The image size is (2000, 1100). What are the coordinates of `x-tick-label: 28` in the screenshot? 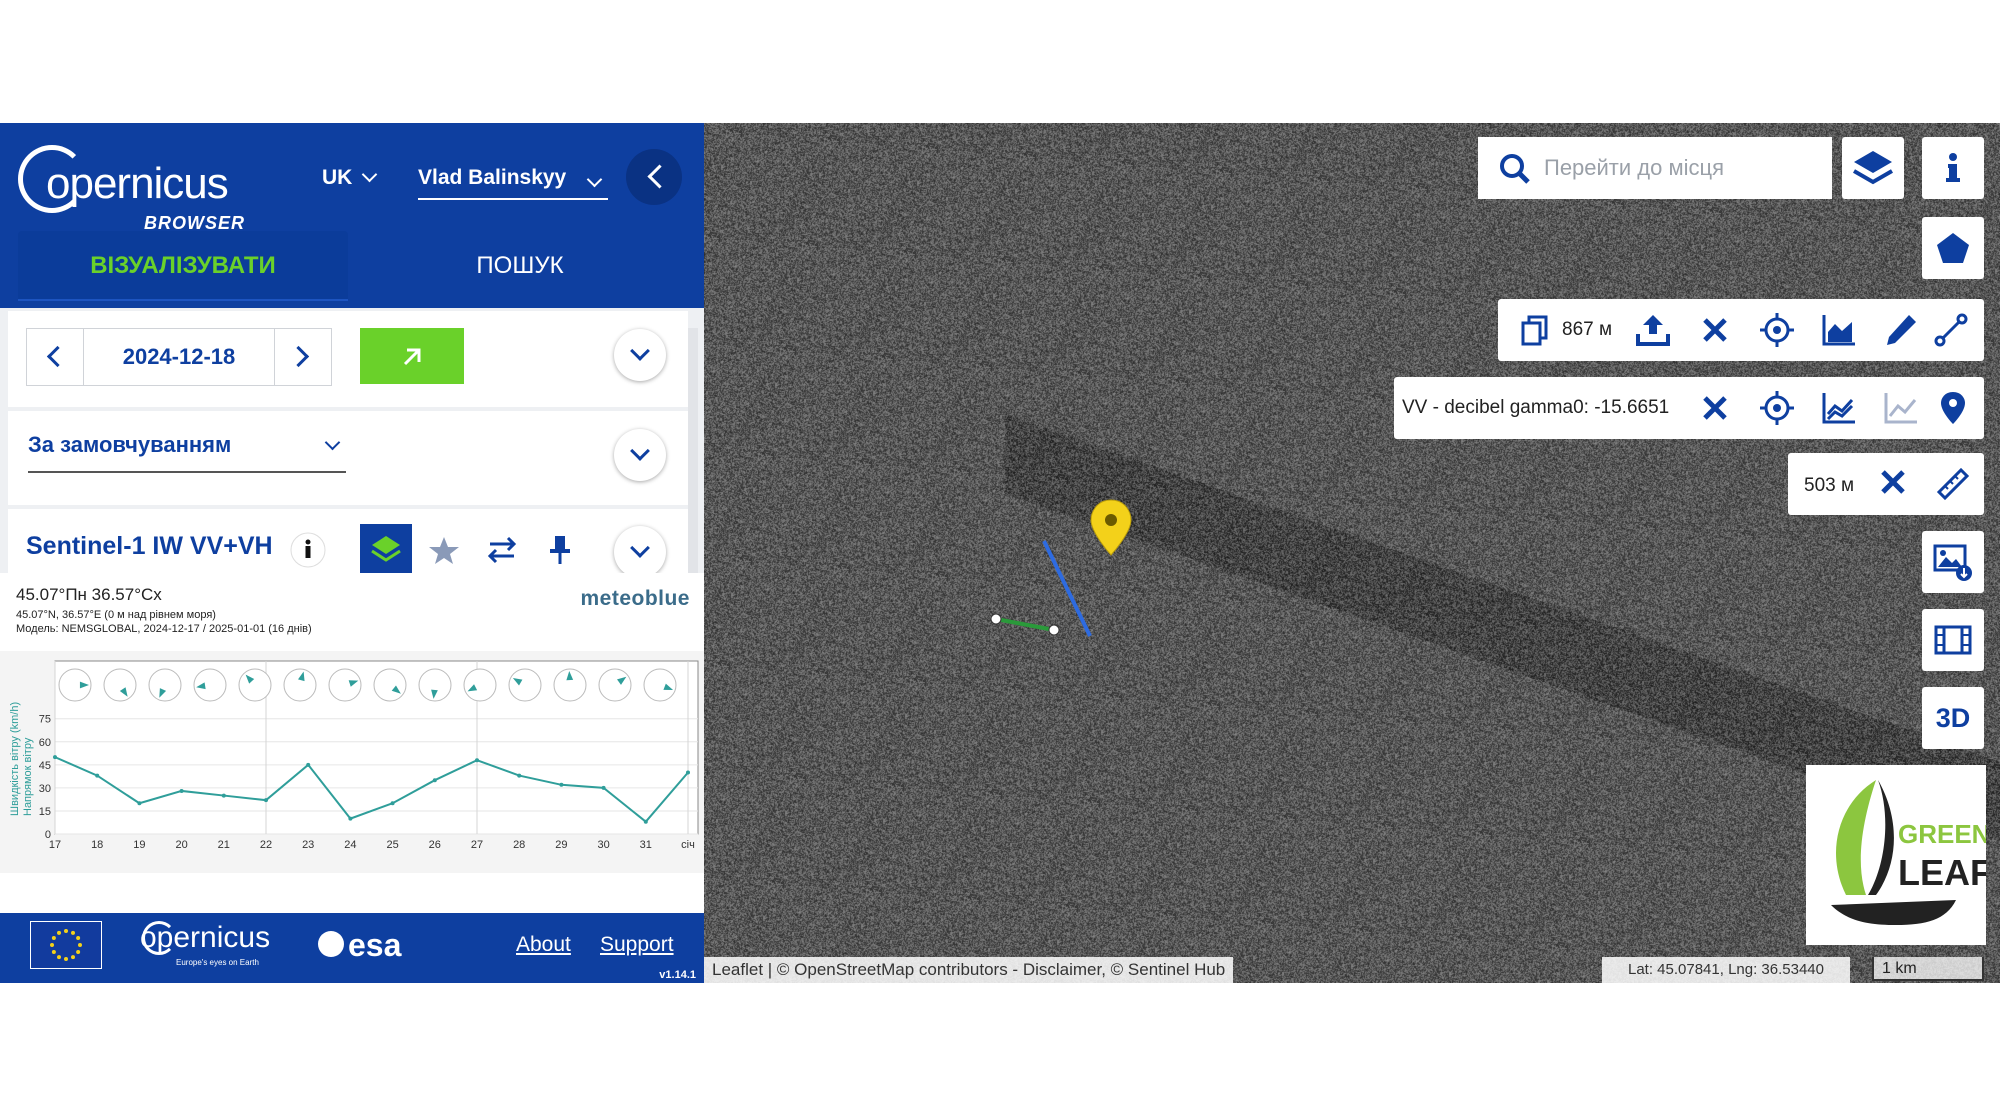 It's located at (519, 845).